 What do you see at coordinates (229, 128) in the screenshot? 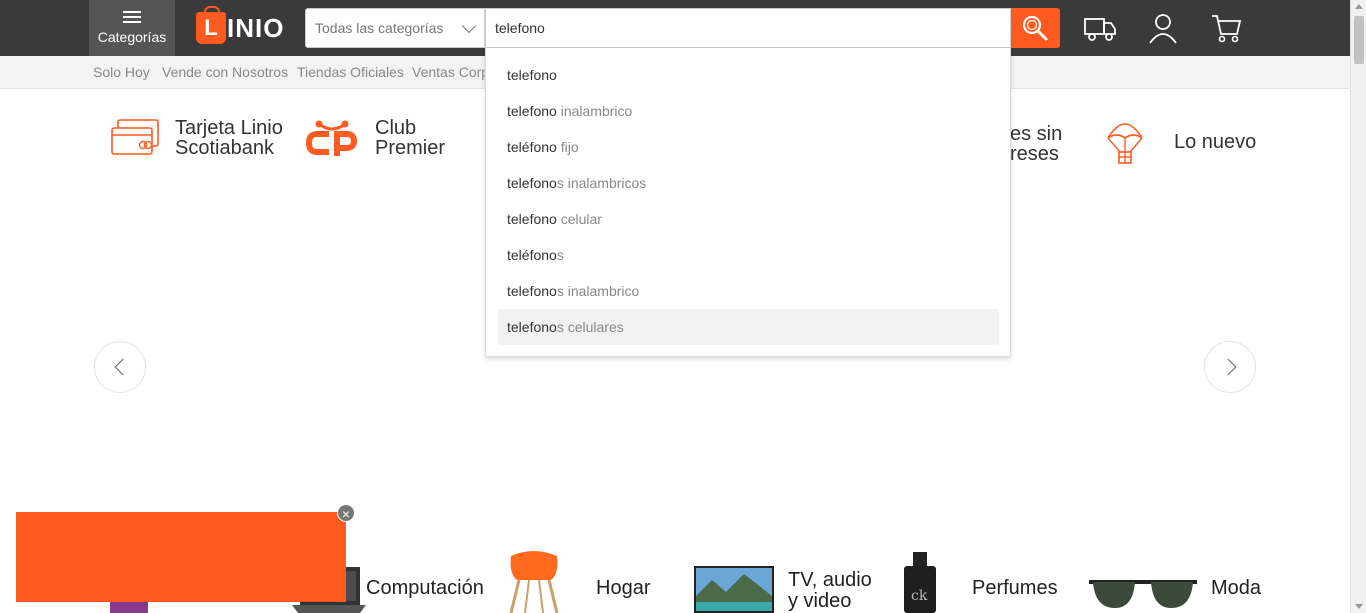
I see `promo-tarjeta-line1: Tarjeta Linio` at bounding box center [229, 128].